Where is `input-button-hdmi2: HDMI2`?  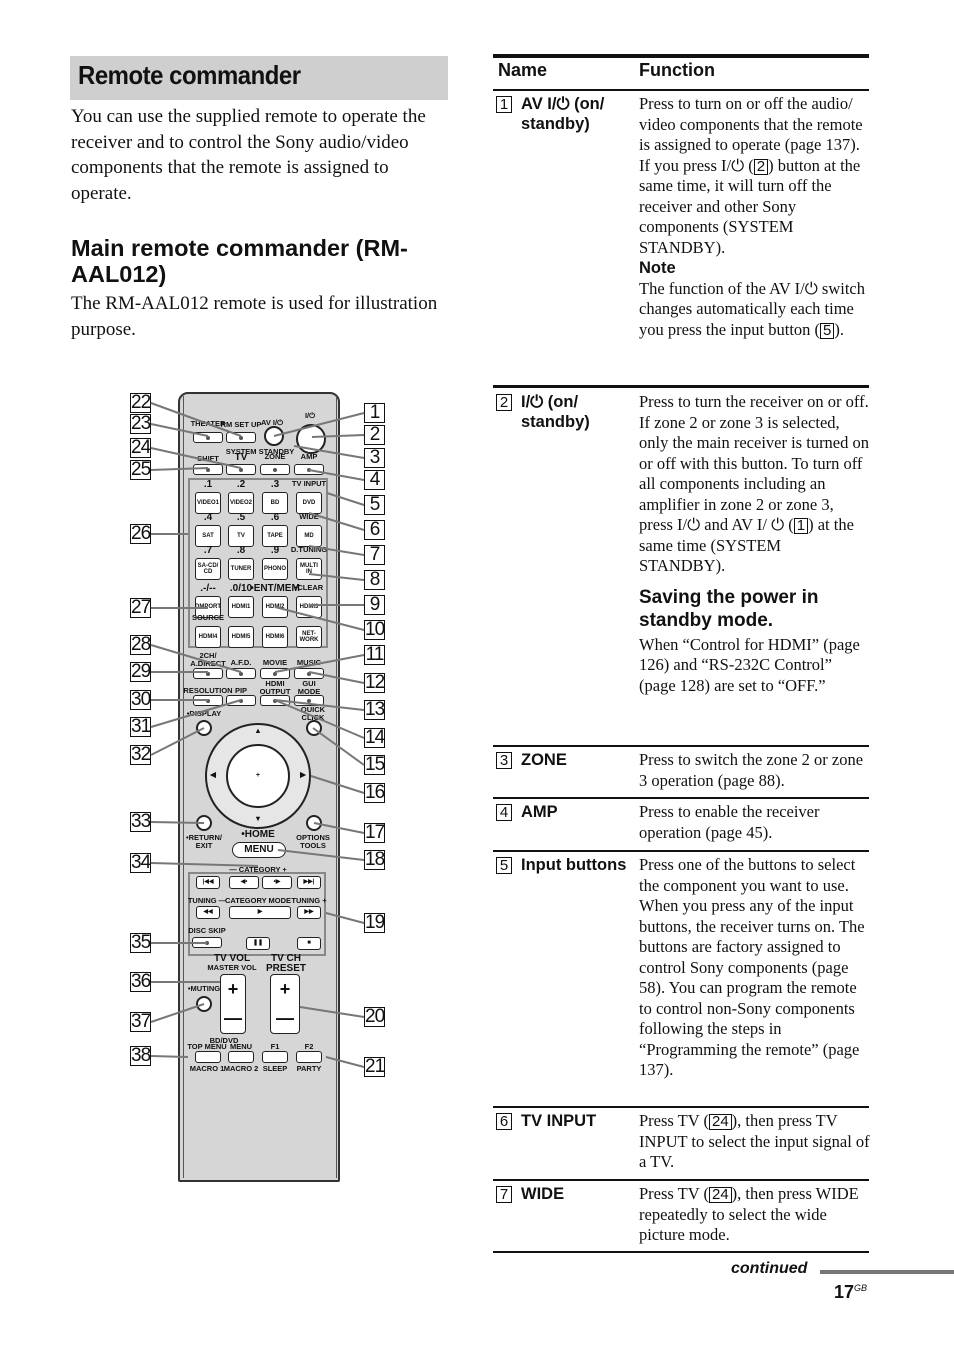 input-button-hdmi2: HDMI2 is located at coordinates (275, 607).